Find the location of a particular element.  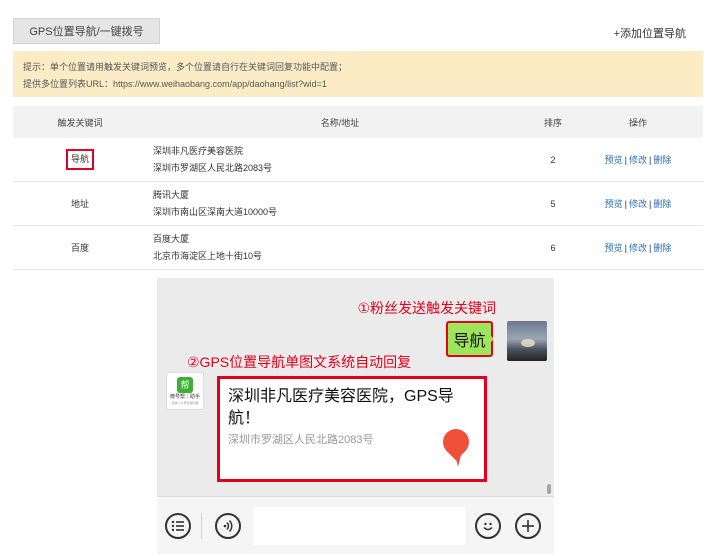

bot-avatar: 帮 微号帮｜助手 微信公众号营销利器 is located at coordinates (185, 391).